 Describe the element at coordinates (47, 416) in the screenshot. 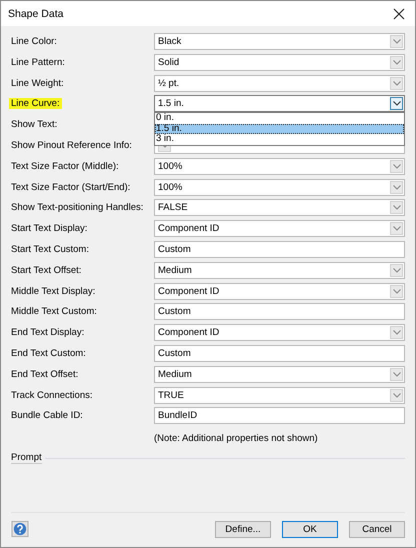

I see `field-label: Bundle Cable ID:` at that location.